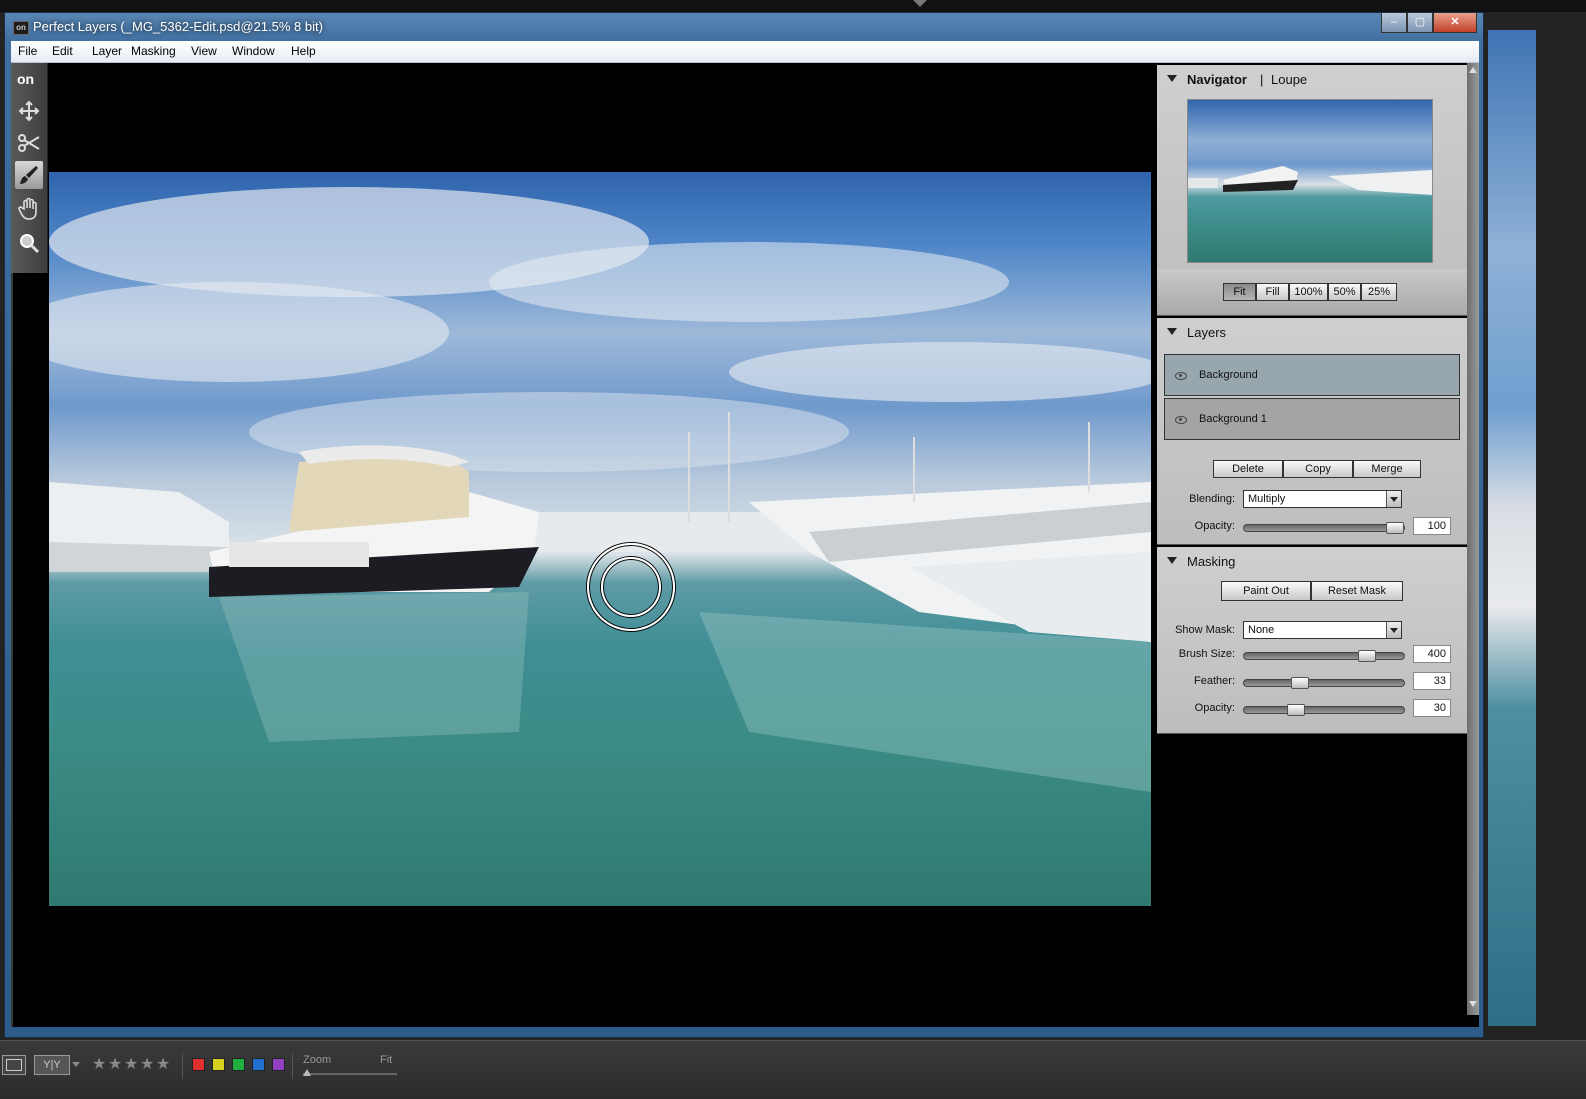 This screenshot has width=1586, height=1099. What do you see at coordinates (131, 1064) in the screenshot?
I see `star-3-icon: ★` at bounding box center [131, 1064].